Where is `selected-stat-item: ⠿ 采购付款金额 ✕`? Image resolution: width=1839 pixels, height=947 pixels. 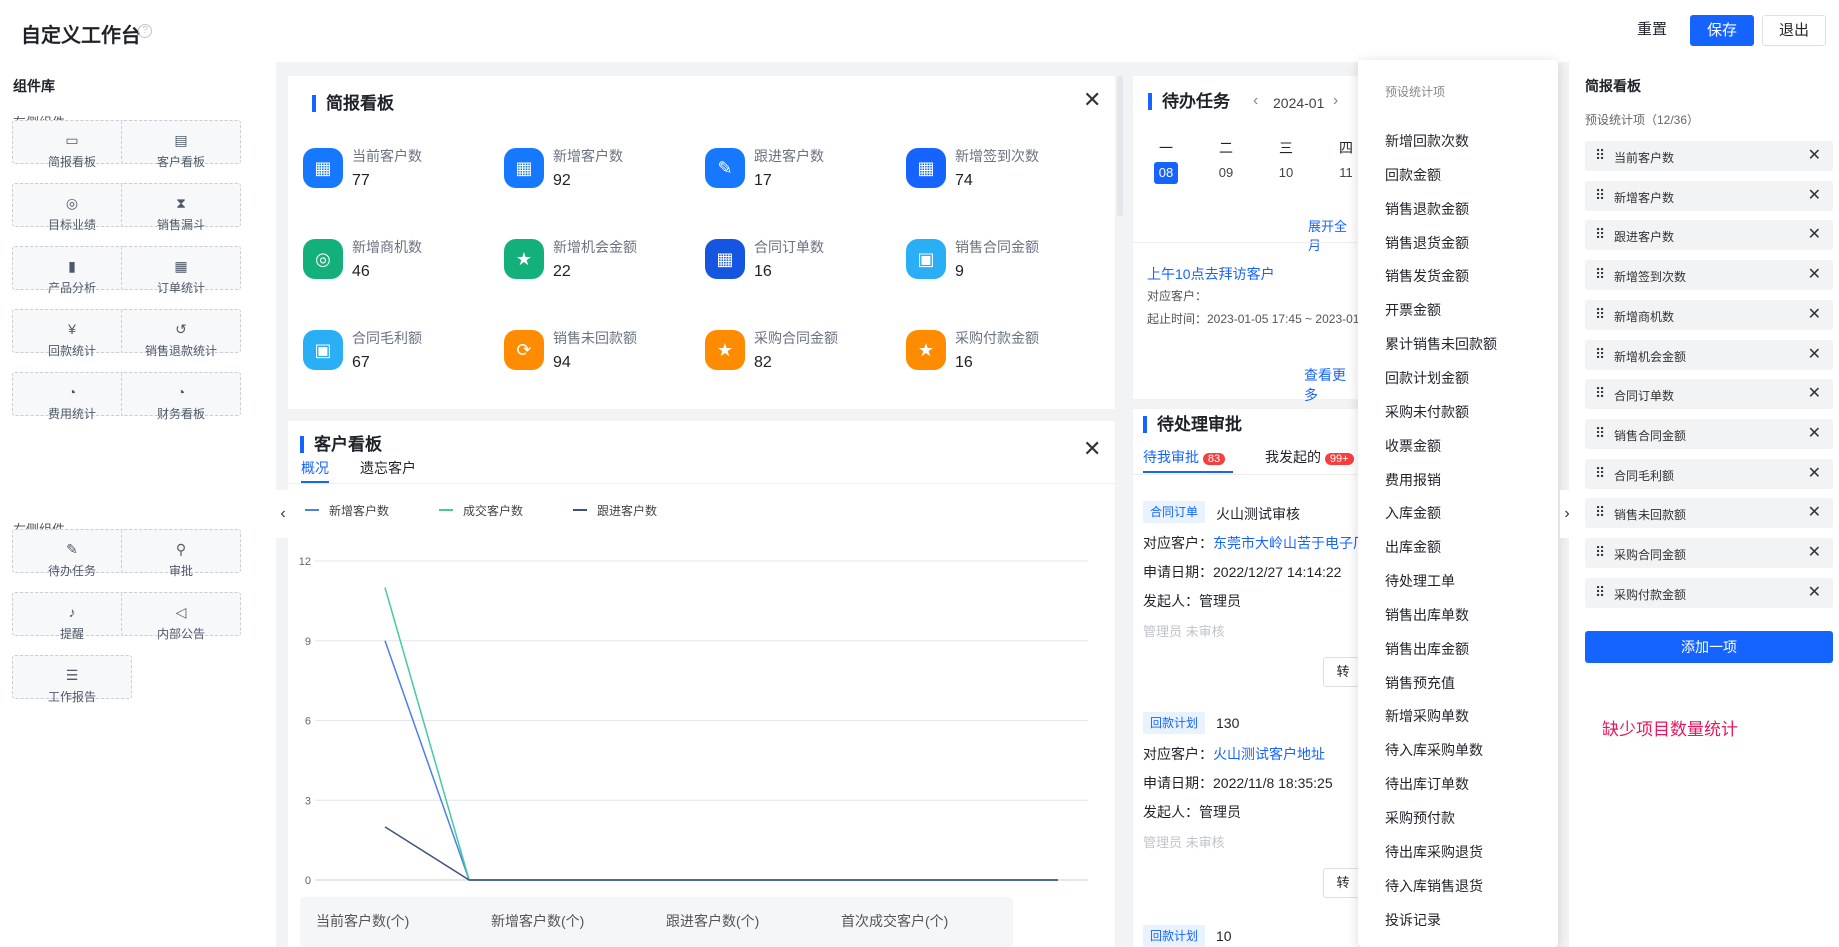
selected-stat-item: ⠿ 采购付款金额 ✕ is located at coordinates (1709, 592).